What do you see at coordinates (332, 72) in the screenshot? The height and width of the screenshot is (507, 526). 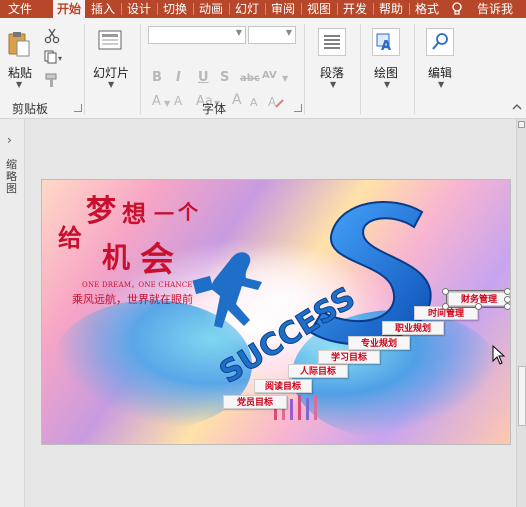 I see `paragraph-button: 段落` at bounding box center [332, 72].